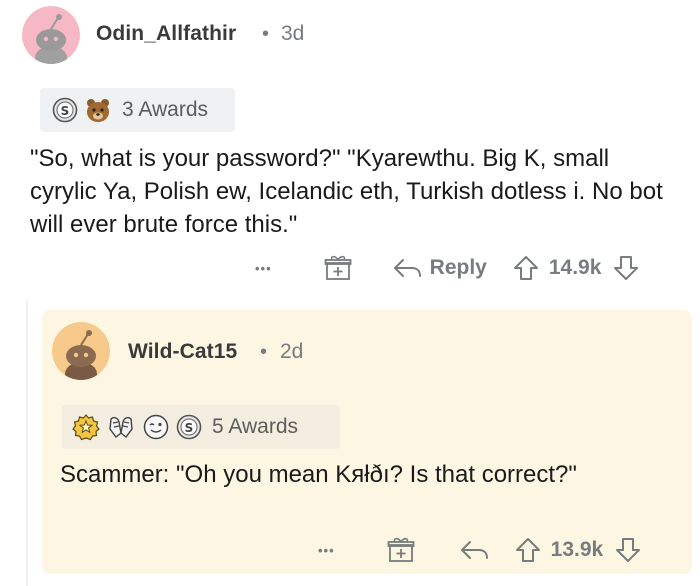 This screenshot has width=700, height=586. I want to click on awards-count-label: 3 Awards, so click(165, 109).